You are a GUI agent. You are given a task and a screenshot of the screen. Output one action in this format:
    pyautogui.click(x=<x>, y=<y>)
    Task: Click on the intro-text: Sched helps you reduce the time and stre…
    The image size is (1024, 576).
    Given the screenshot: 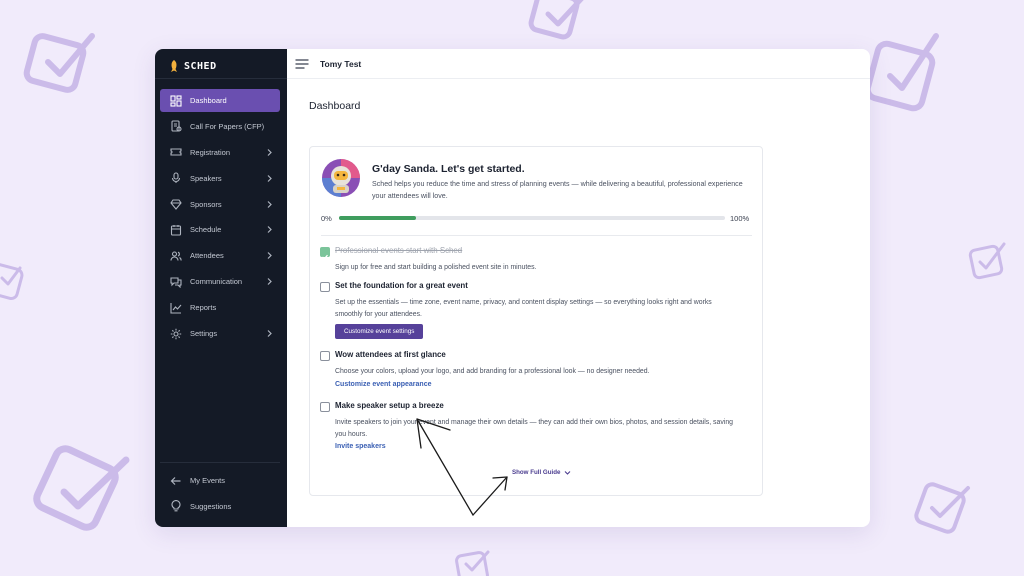 What is the action you would take?
    pyautogui.click(x=557, y=190)
    